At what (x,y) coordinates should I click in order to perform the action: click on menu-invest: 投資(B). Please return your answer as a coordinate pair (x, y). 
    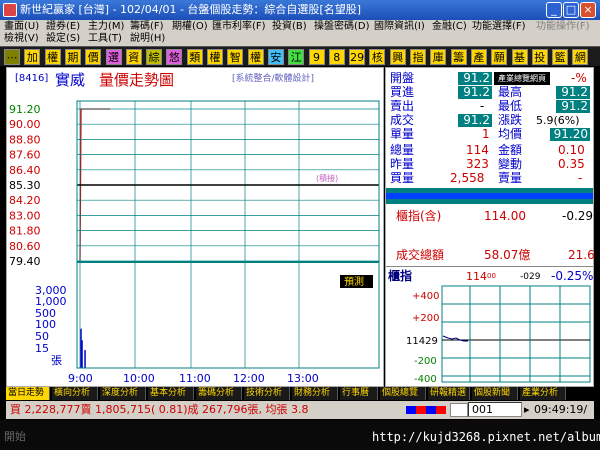
    Looking at the image, I should click on (289, 27).